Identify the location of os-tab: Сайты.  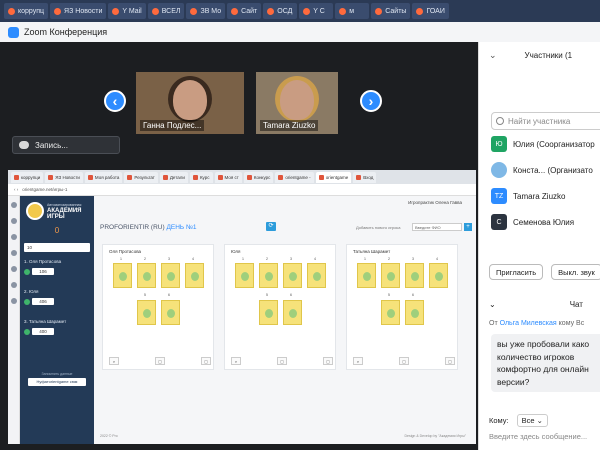
(391, 11).